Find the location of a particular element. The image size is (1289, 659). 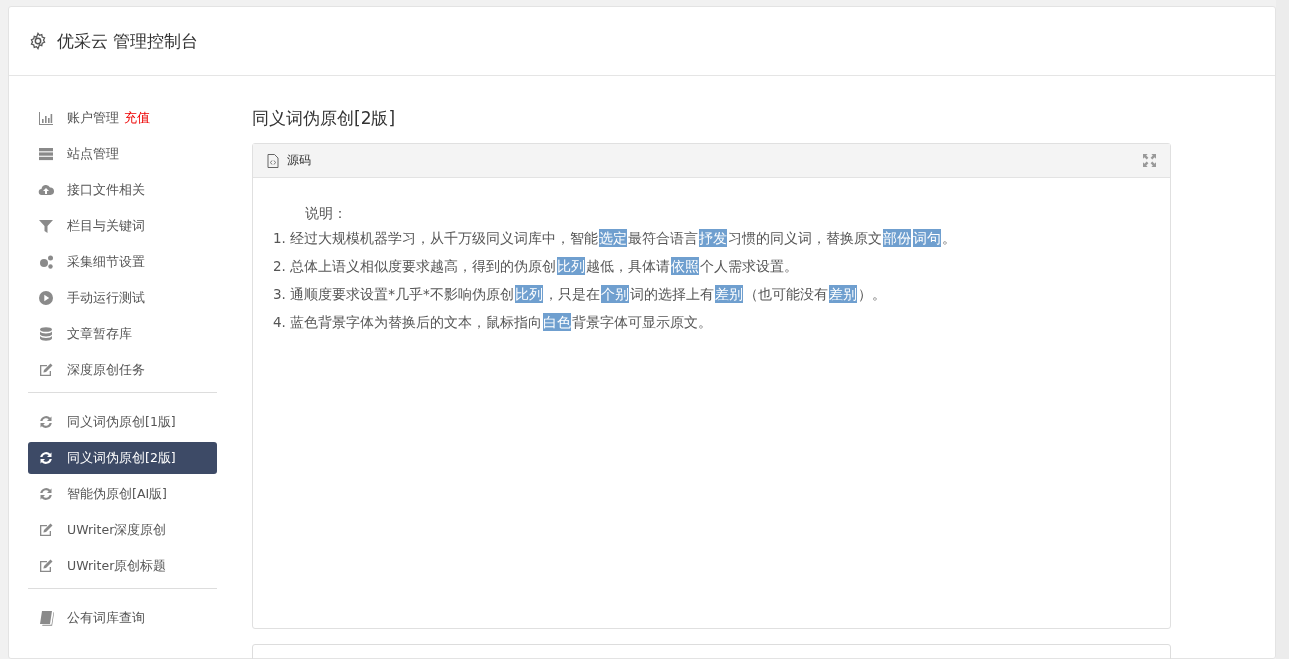

sidebar-item: 同义词伪原创[2版] is located at coordinates (122, 458).